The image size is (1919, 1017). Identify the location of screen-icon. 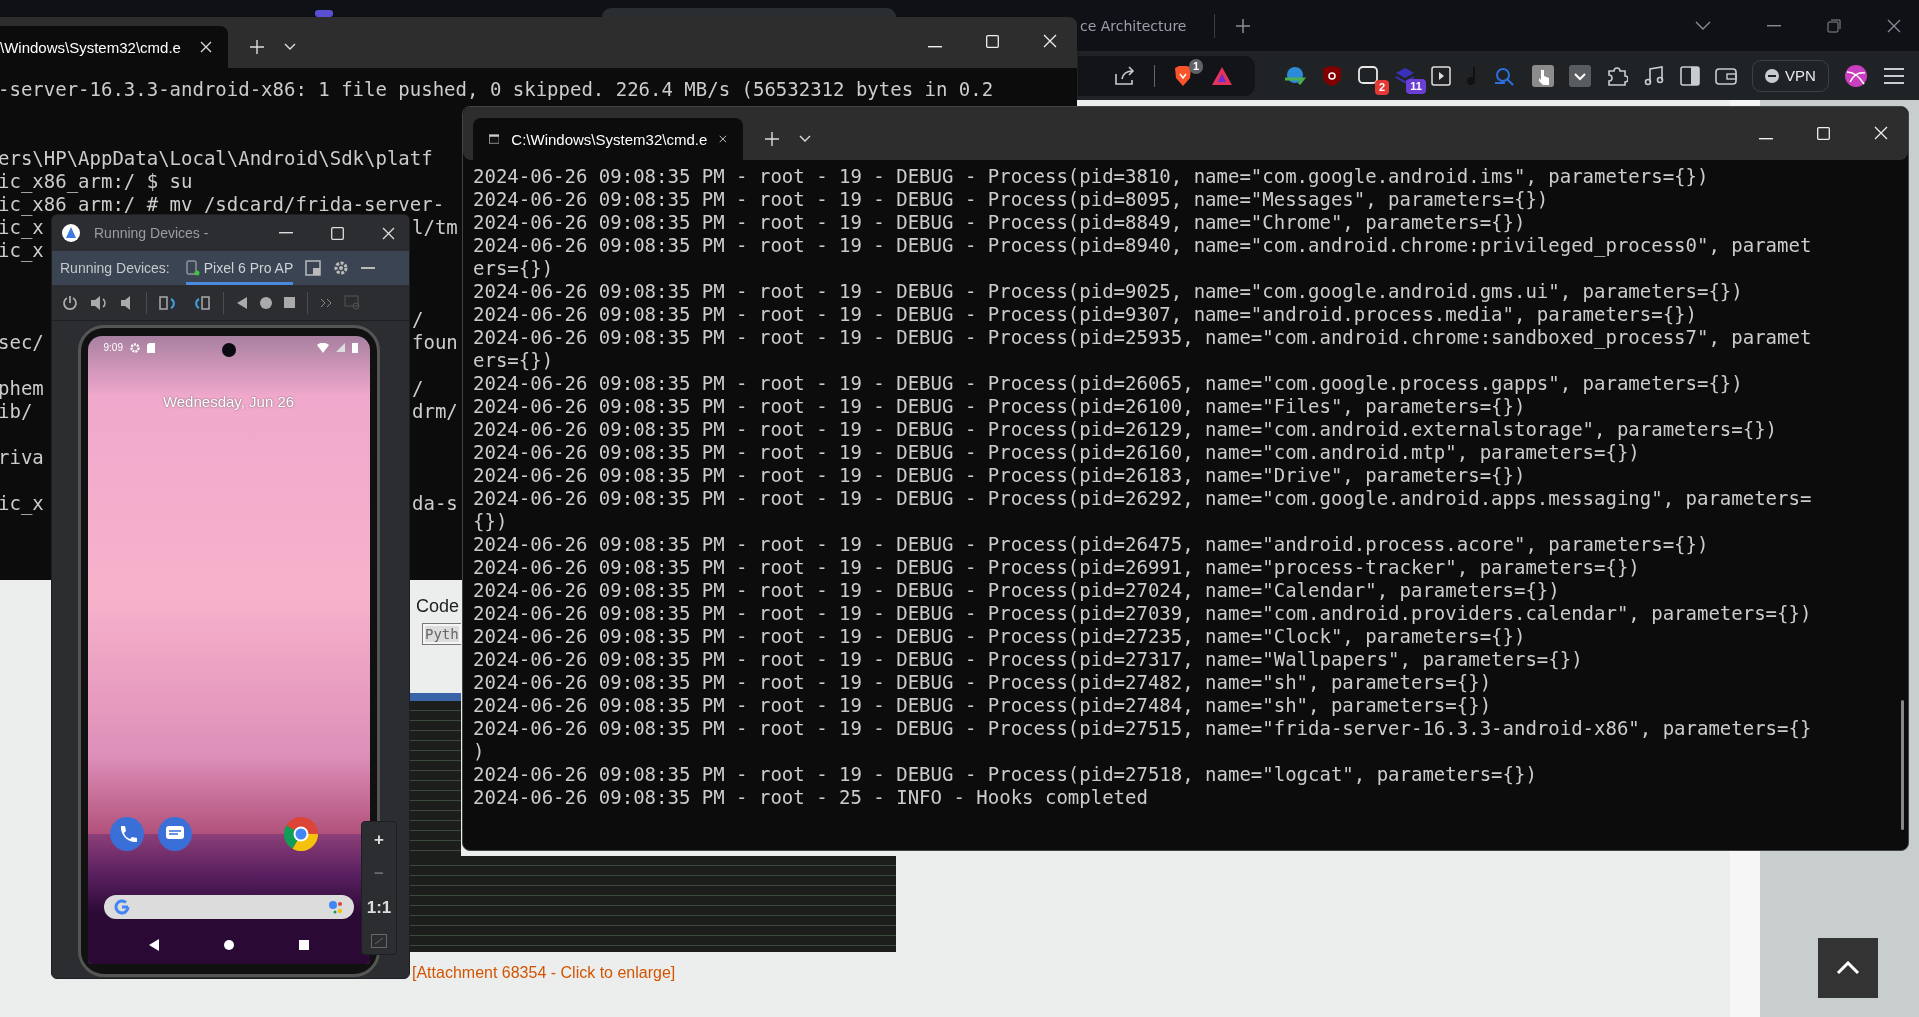
(1368, 75).